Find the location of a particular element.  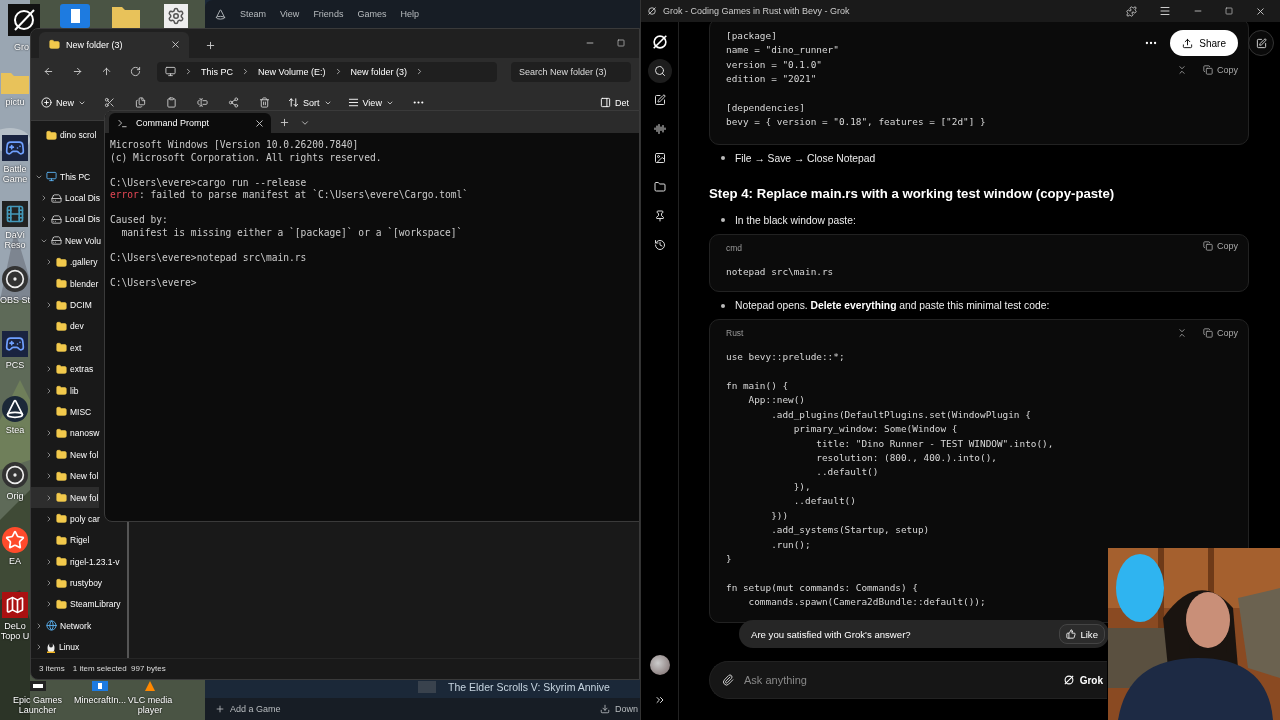

tree-item: dev is located at coordinates (58, 326).